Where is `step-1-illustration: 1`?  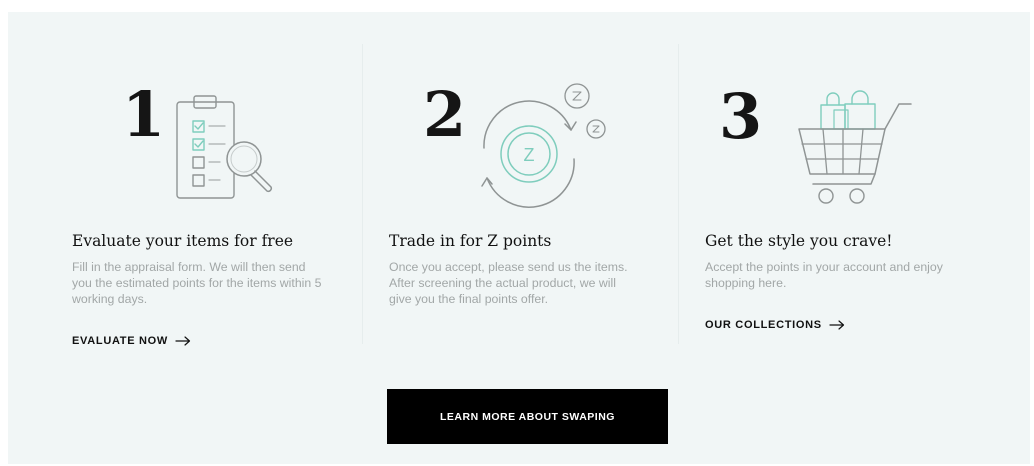 step-1-illustration: 1 is located at coordinates (197, 138).